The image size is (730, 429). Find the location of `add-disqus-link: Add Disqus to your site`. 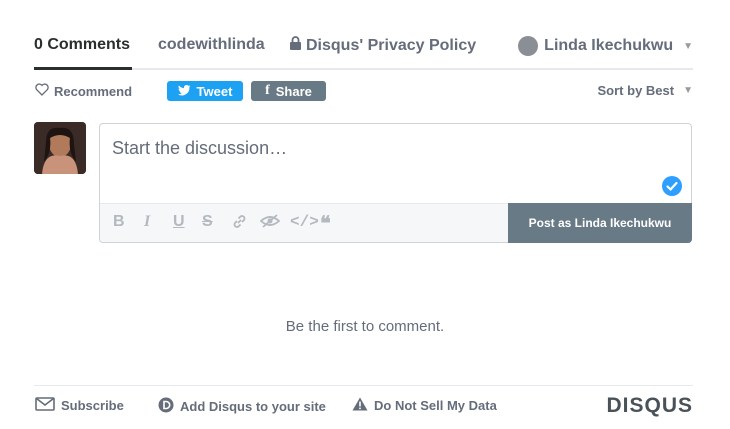

add-disqus-link: Add Disqus to your site is located at coordinates (242, 406).